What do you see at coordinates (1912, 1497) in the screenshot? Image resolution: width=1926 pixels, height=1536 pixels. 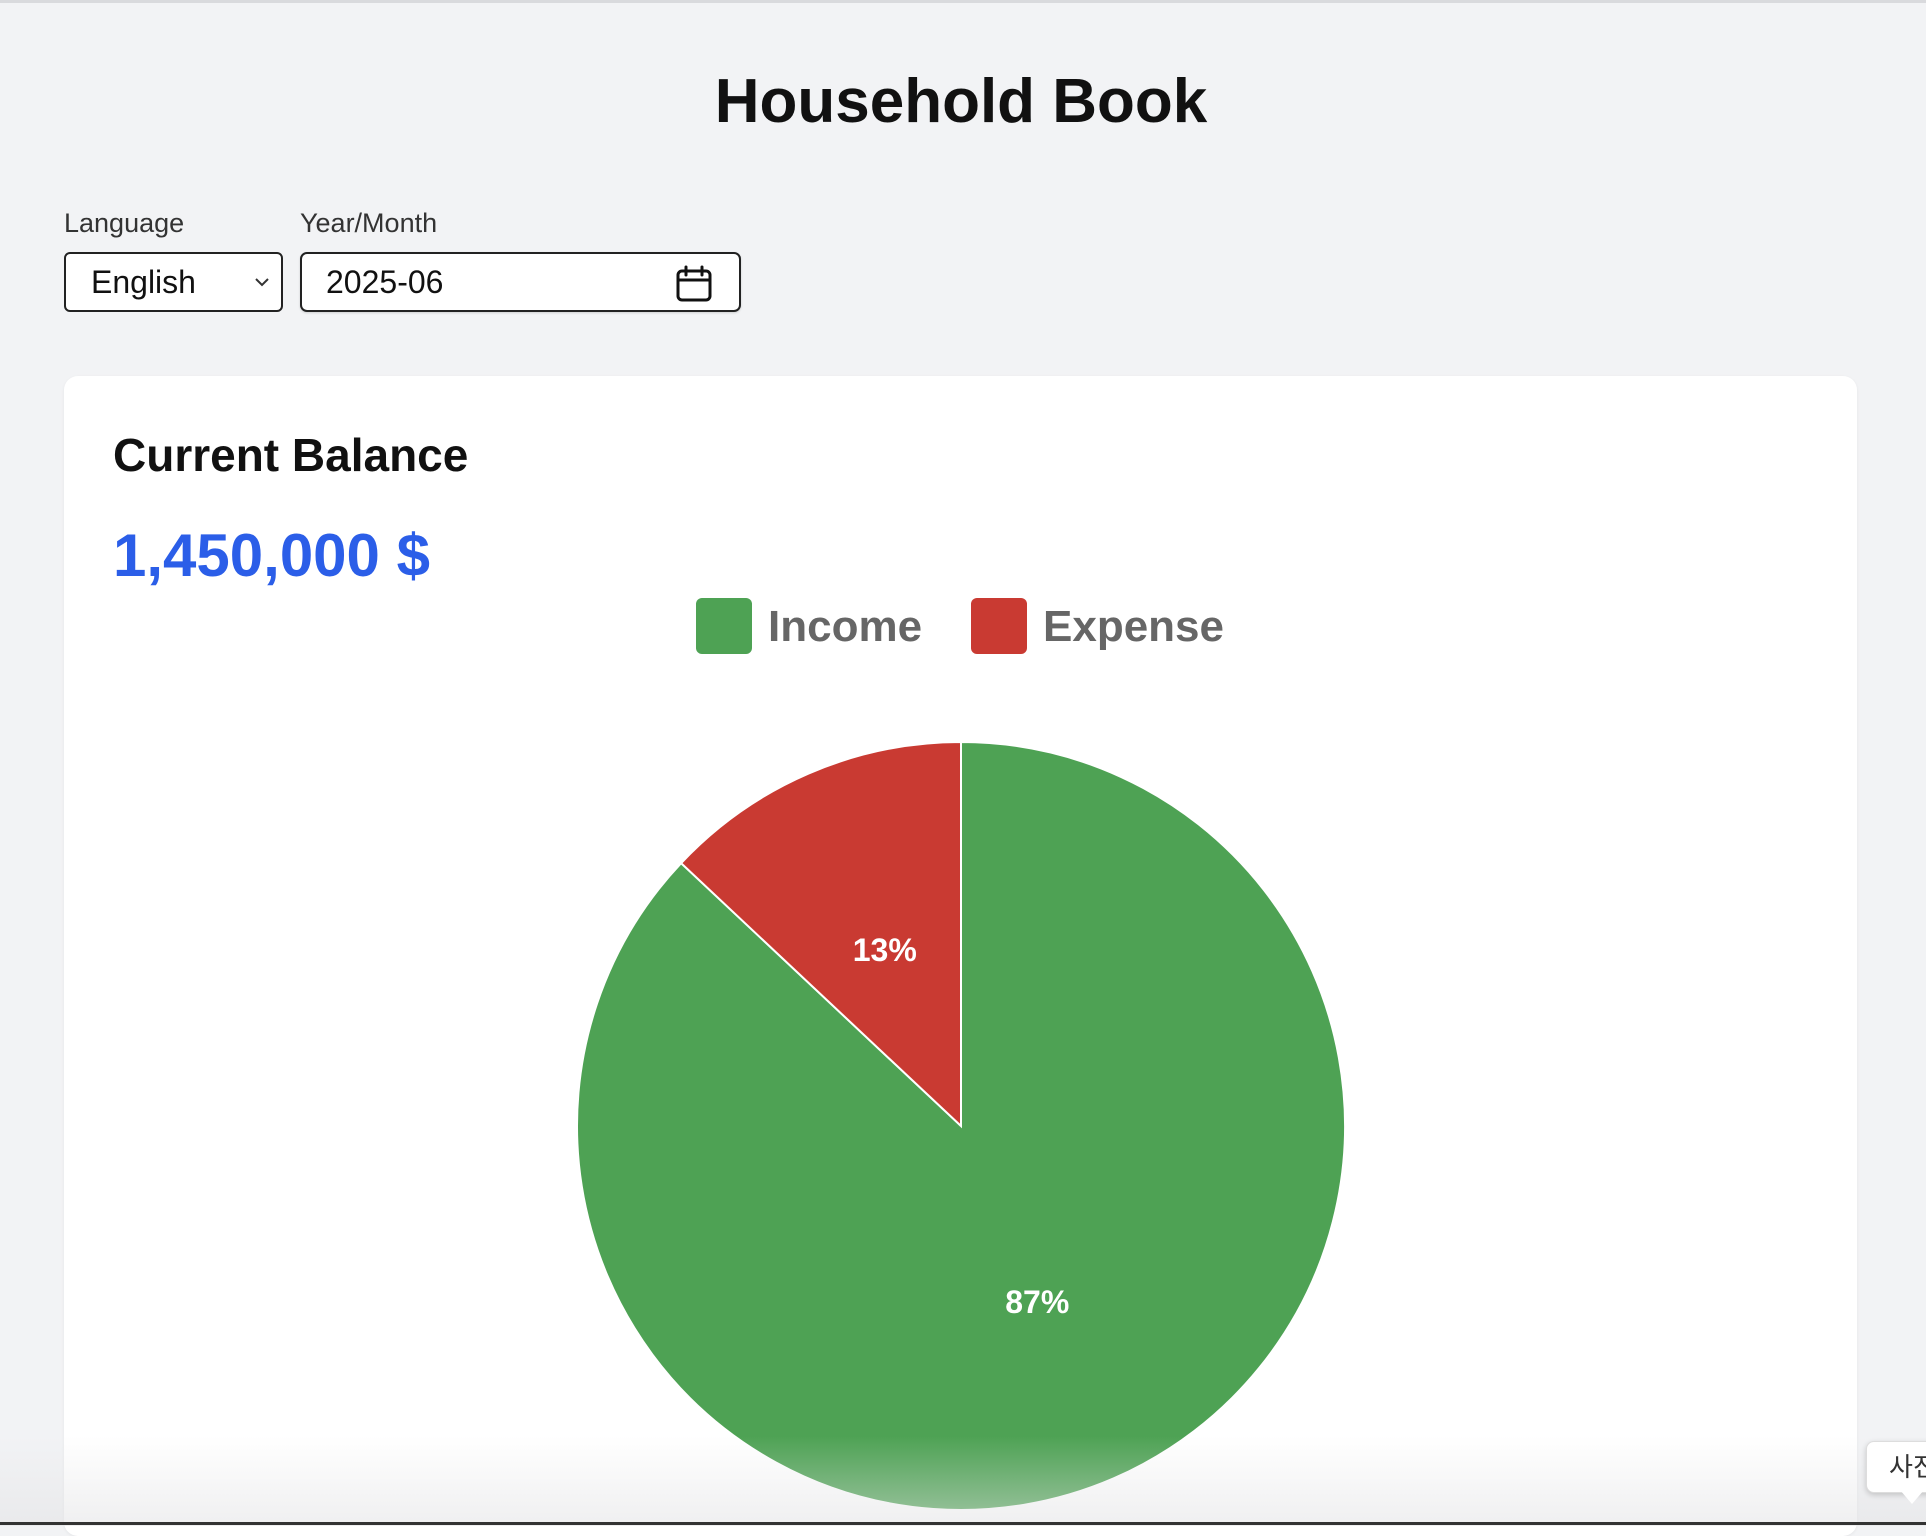 I see `tooltip-tail` at bounding box center [1912, 1497].